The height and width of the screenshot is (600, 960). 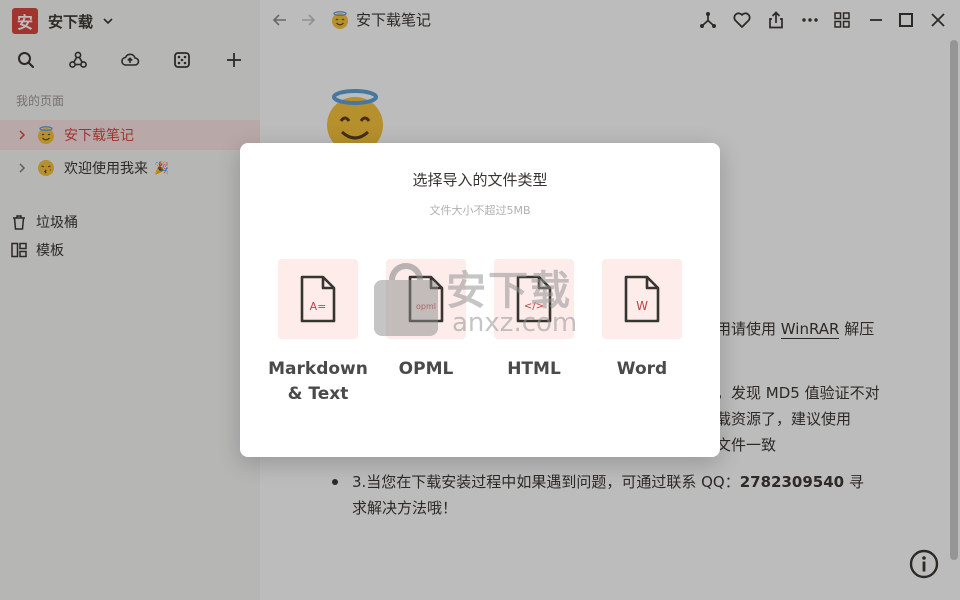 I want to click on shopping-bag-logo-icon, so click(x=406, y=299).